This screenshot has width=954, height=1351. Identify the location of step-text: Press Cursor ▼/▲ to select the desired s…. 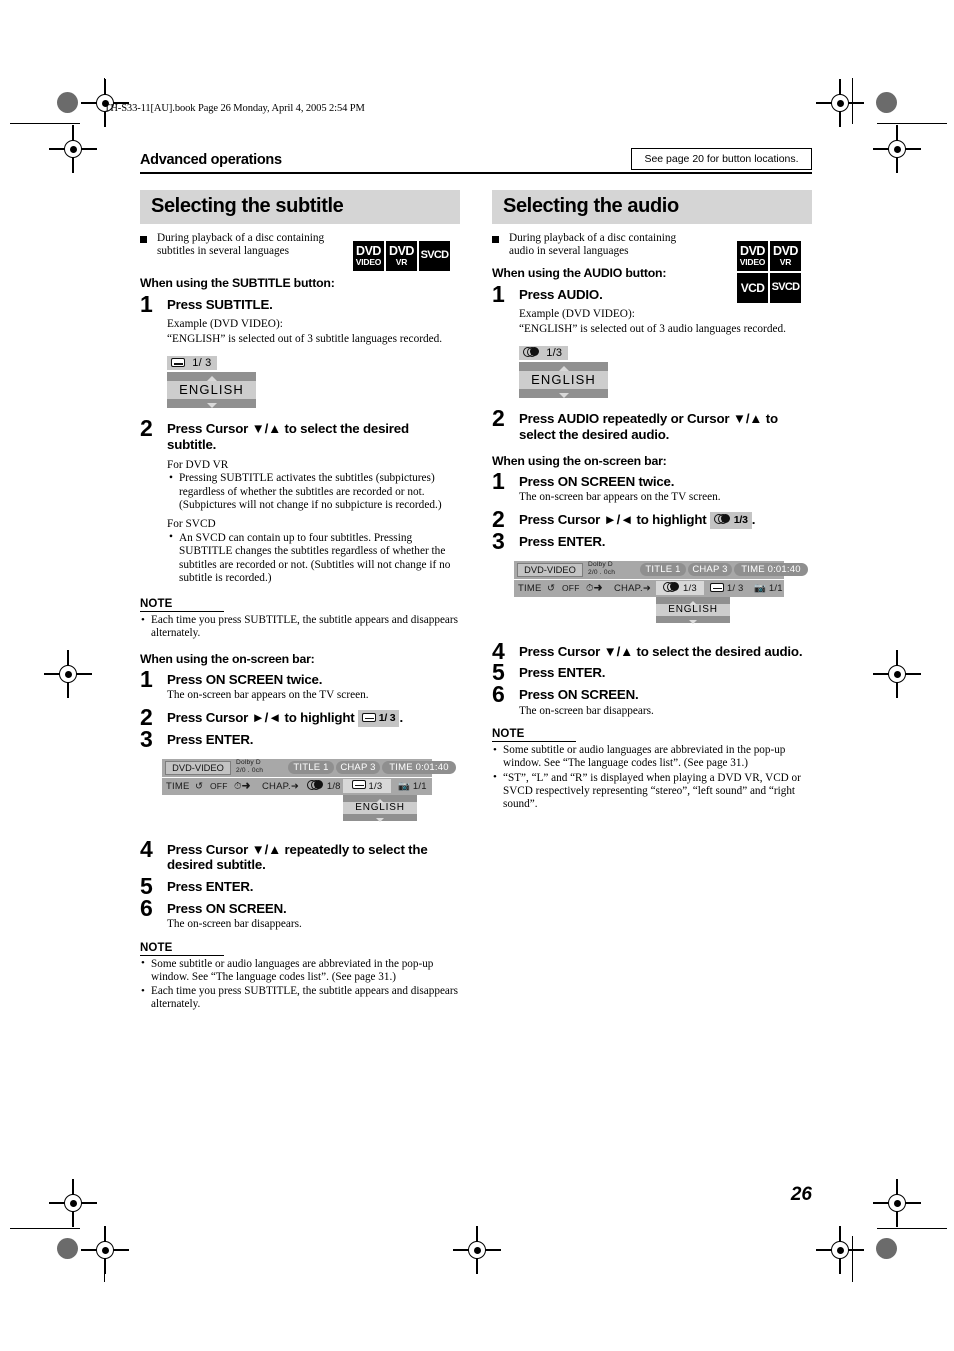
(288, 436).